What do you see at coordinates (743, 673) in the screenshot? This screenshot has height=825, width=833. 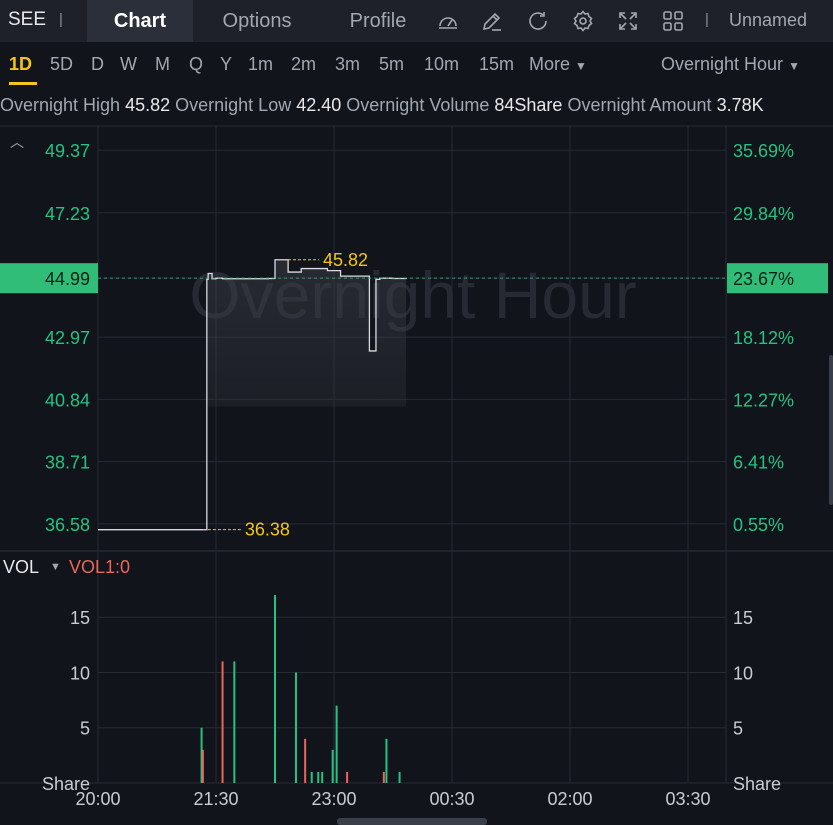 I see `volume-axis-label-right: 10` at bounding box center [743, 673].